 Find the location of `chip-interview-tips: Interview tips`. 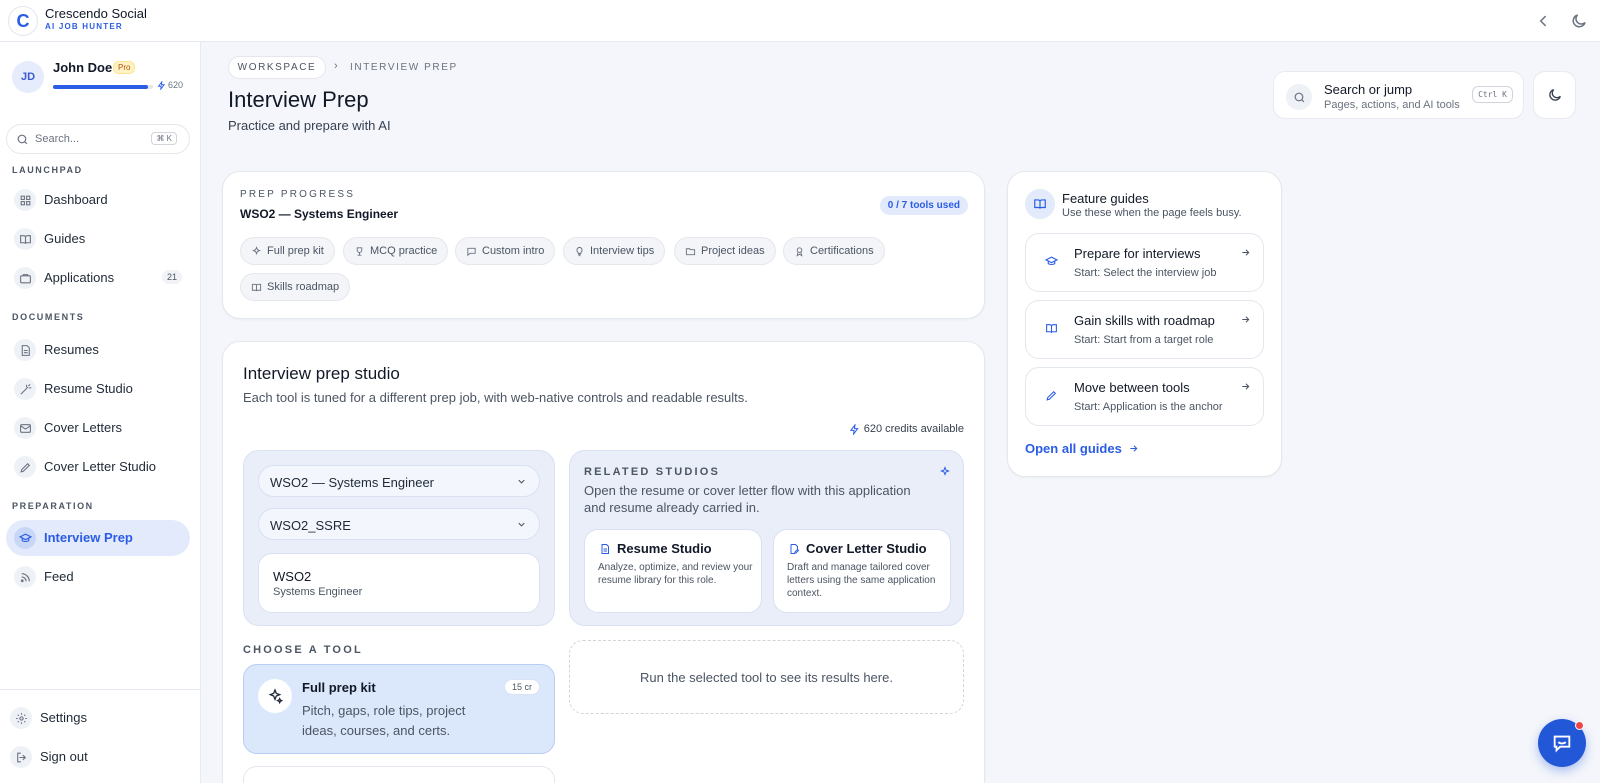

chip-interview-tips: Interview tips is located at coordinates (614, 251).